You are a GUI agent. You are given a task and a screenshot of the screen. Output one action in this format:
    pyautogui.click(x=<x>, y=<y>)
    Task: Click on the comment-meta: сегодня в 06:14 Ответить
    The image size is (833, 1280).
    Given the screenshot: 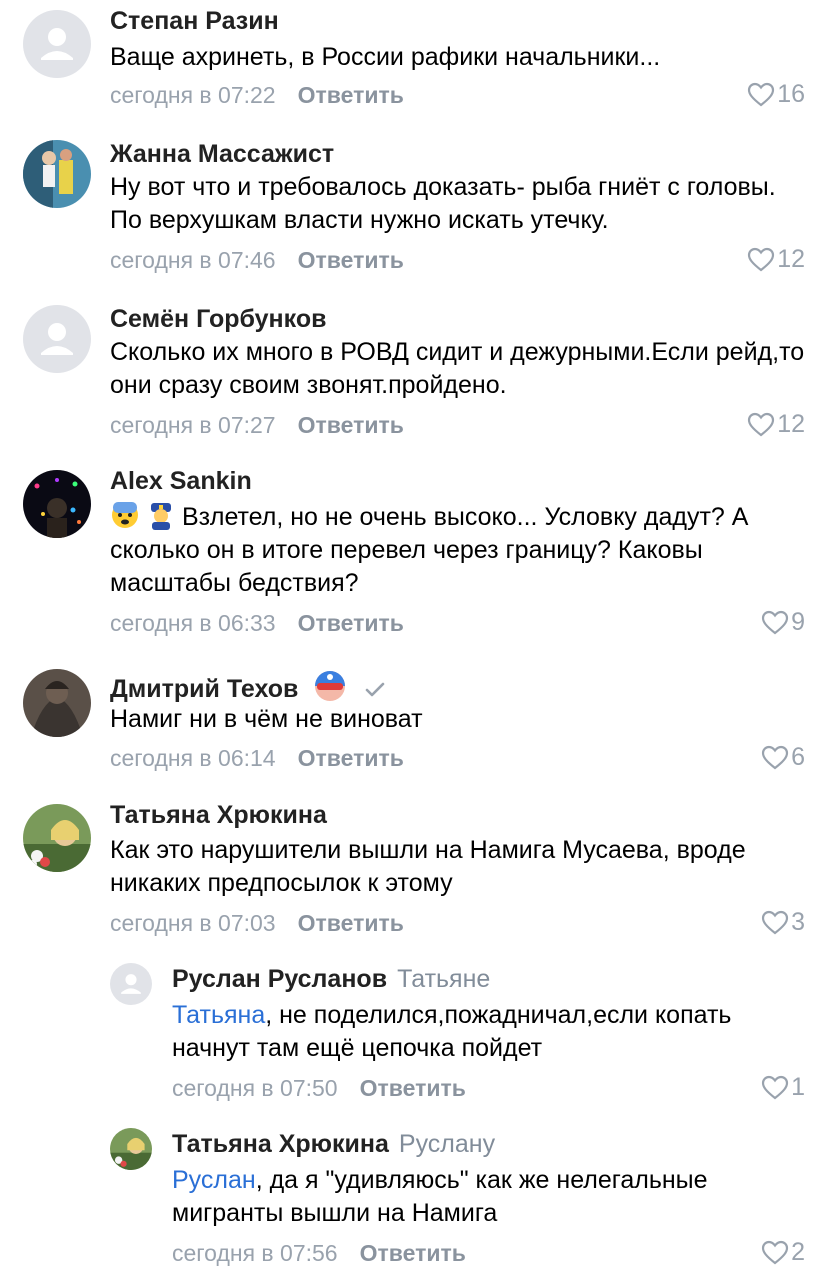 What is the action you would take?
    pyautogui.click(x=257, y=758)
    